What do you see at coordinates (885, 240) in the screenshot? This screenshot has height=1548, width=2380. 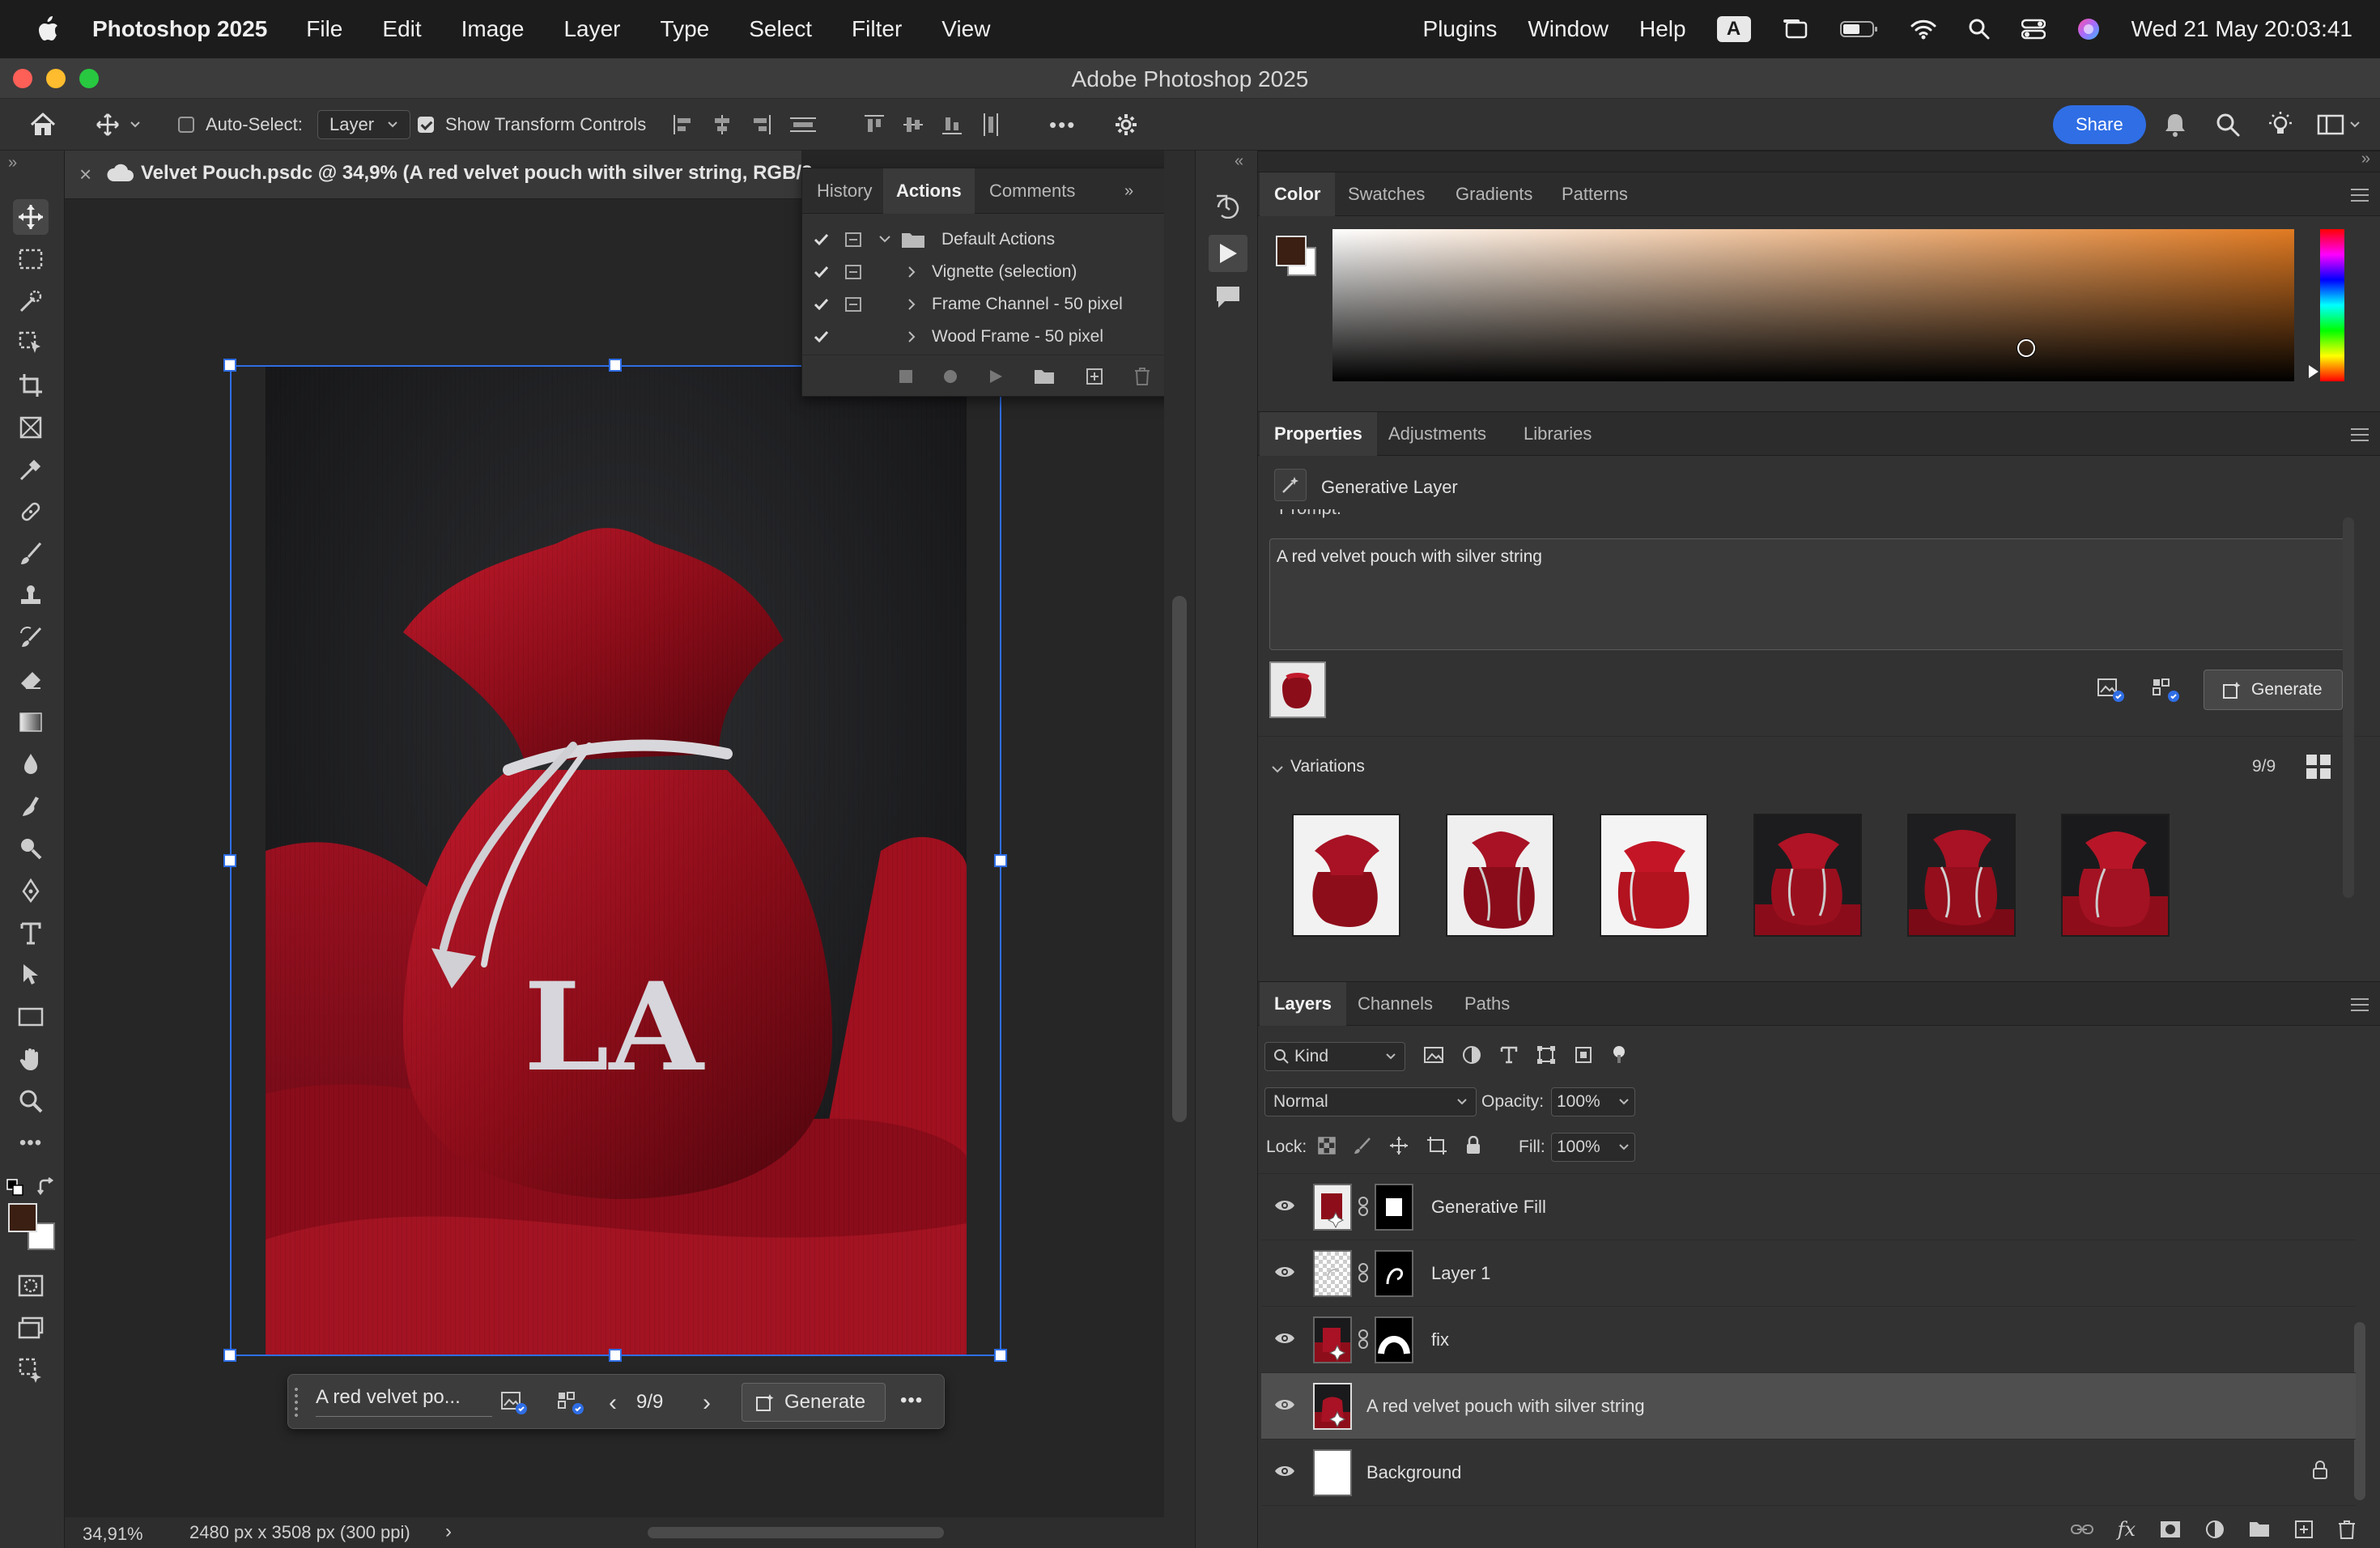 I see `chevron-down-icon` at bounding box center [885, 240].